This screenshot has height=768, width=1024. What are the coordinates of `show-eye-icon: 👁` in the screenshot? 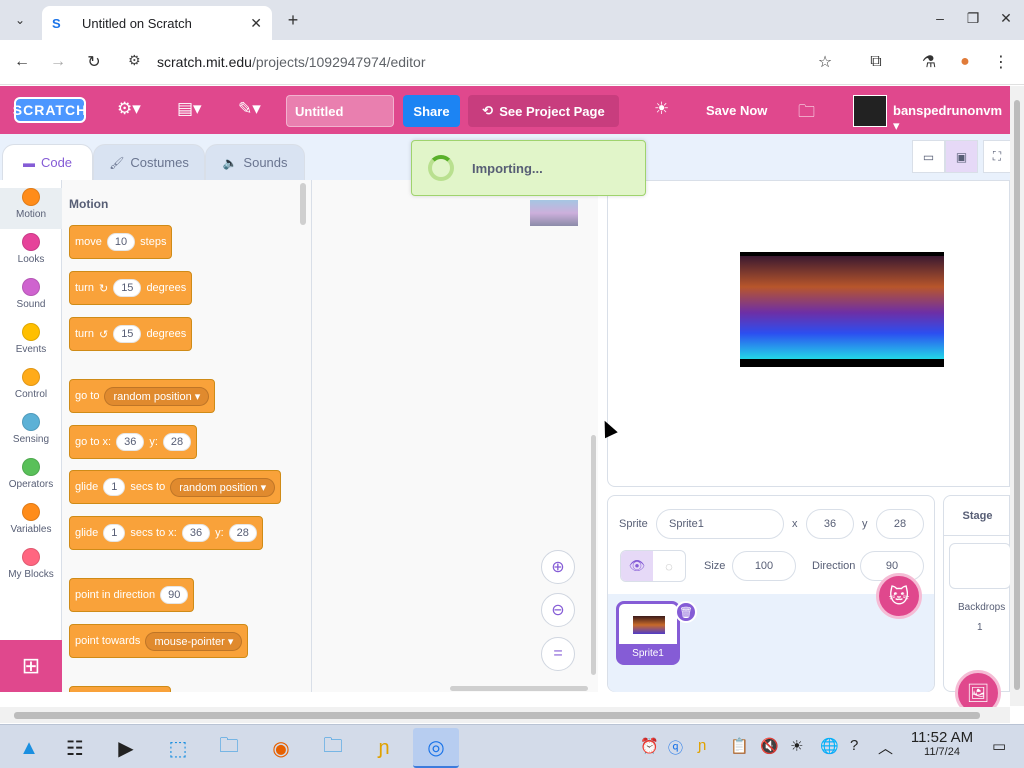 It's located at (637, 566).